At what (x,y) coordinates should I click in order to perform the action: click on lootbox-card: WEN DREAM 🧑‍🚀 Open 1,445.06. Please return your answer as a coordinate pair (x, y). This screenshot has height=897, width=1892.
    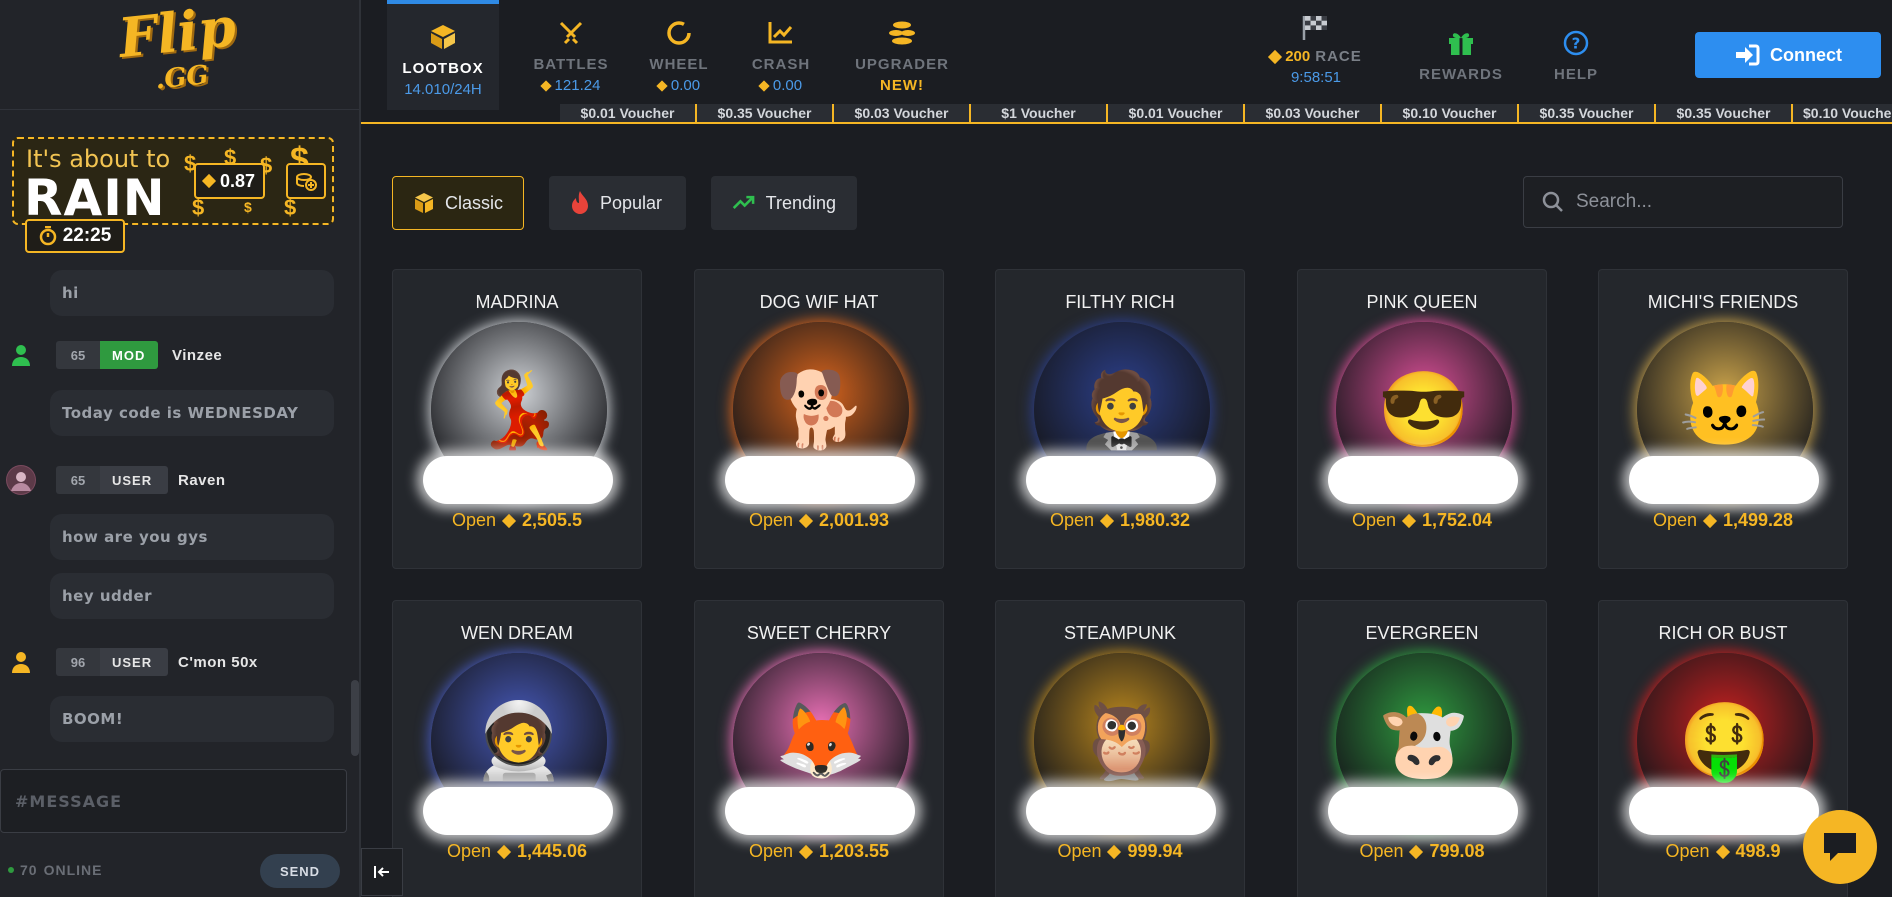
    Looking at the image, I should click on (517, 748).